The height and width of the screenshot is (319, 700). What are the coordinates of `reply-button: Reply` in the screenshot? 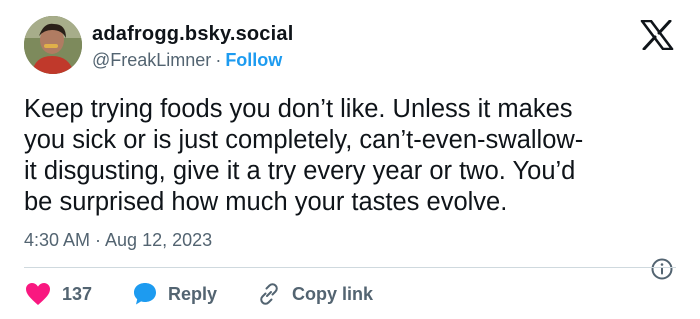 It's located at (174, 294).